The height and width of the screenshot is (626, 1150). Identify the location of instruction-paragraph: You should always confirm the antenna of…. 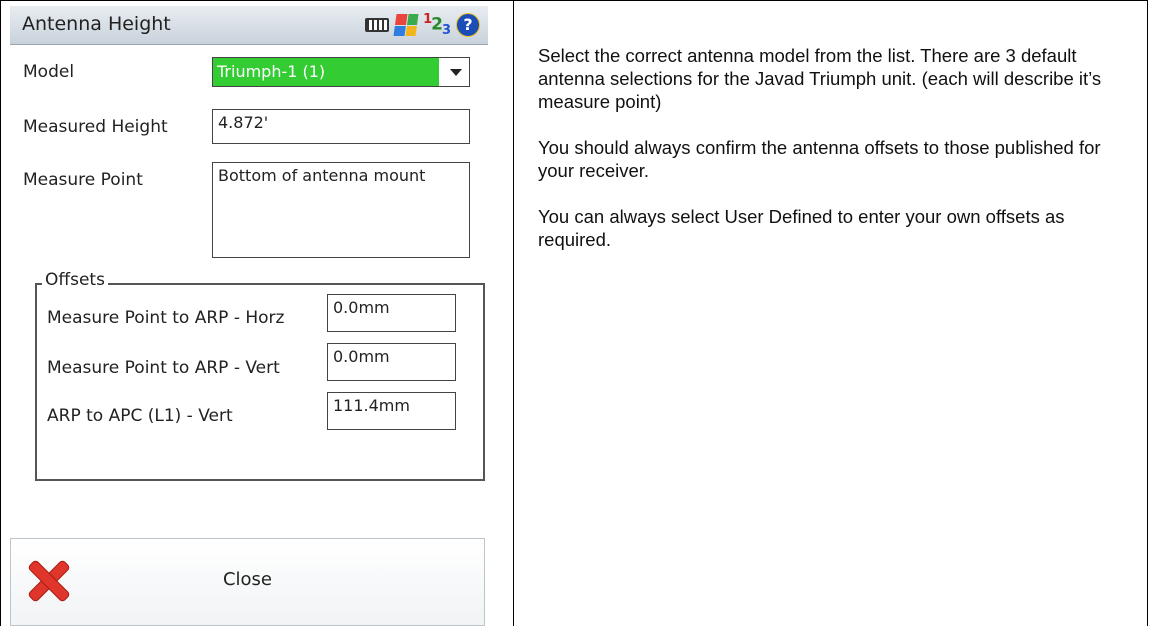
(819, 159).